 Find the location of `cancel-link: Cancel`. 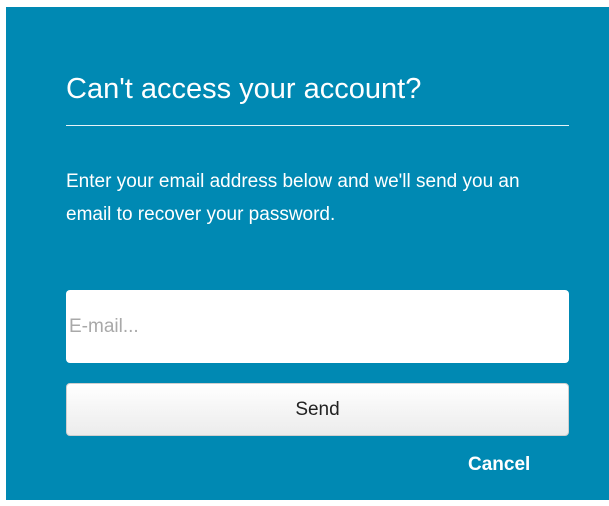

cancel-link: Cancel is located at coordinates (499, 465).